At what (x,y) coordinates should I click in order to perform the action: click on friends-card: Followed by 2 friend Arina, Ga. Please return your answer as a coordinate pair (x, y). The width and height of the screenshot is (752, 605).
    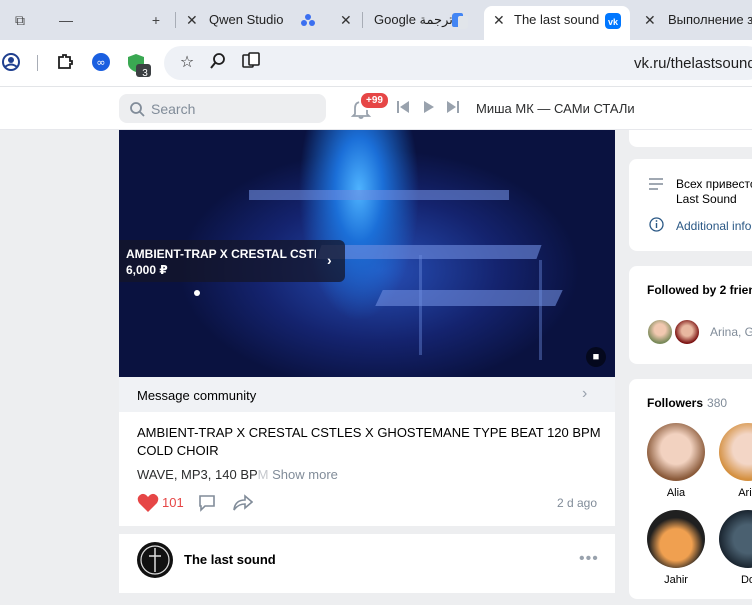
    Looking at the image, I should click on (690, 315).